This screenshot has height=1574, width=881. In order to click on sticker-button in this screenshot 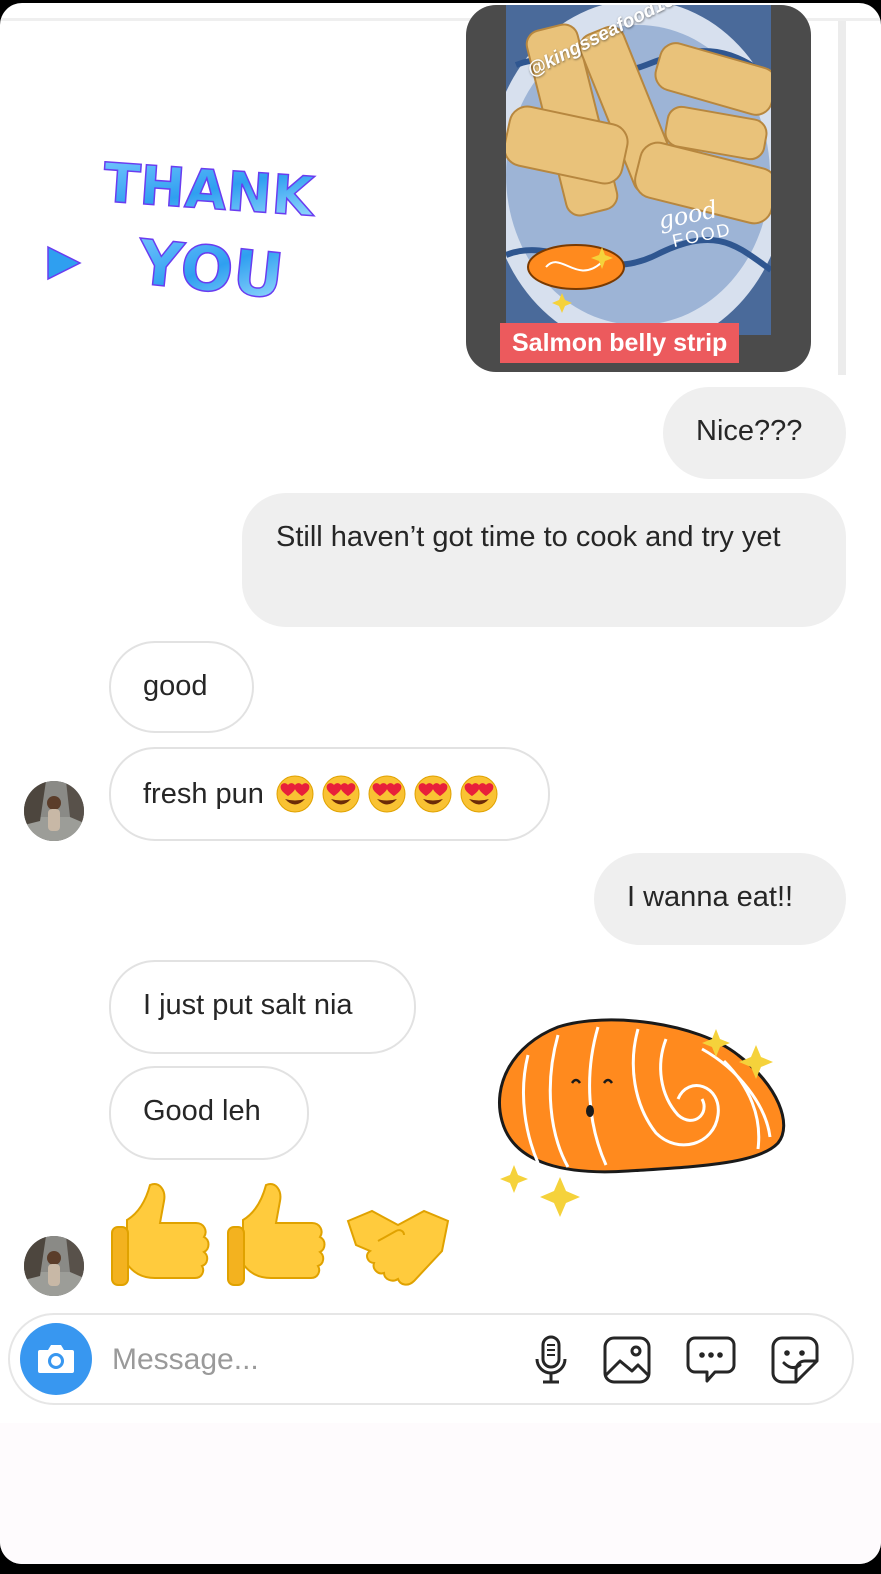, I will do `click(795, 1360)`.